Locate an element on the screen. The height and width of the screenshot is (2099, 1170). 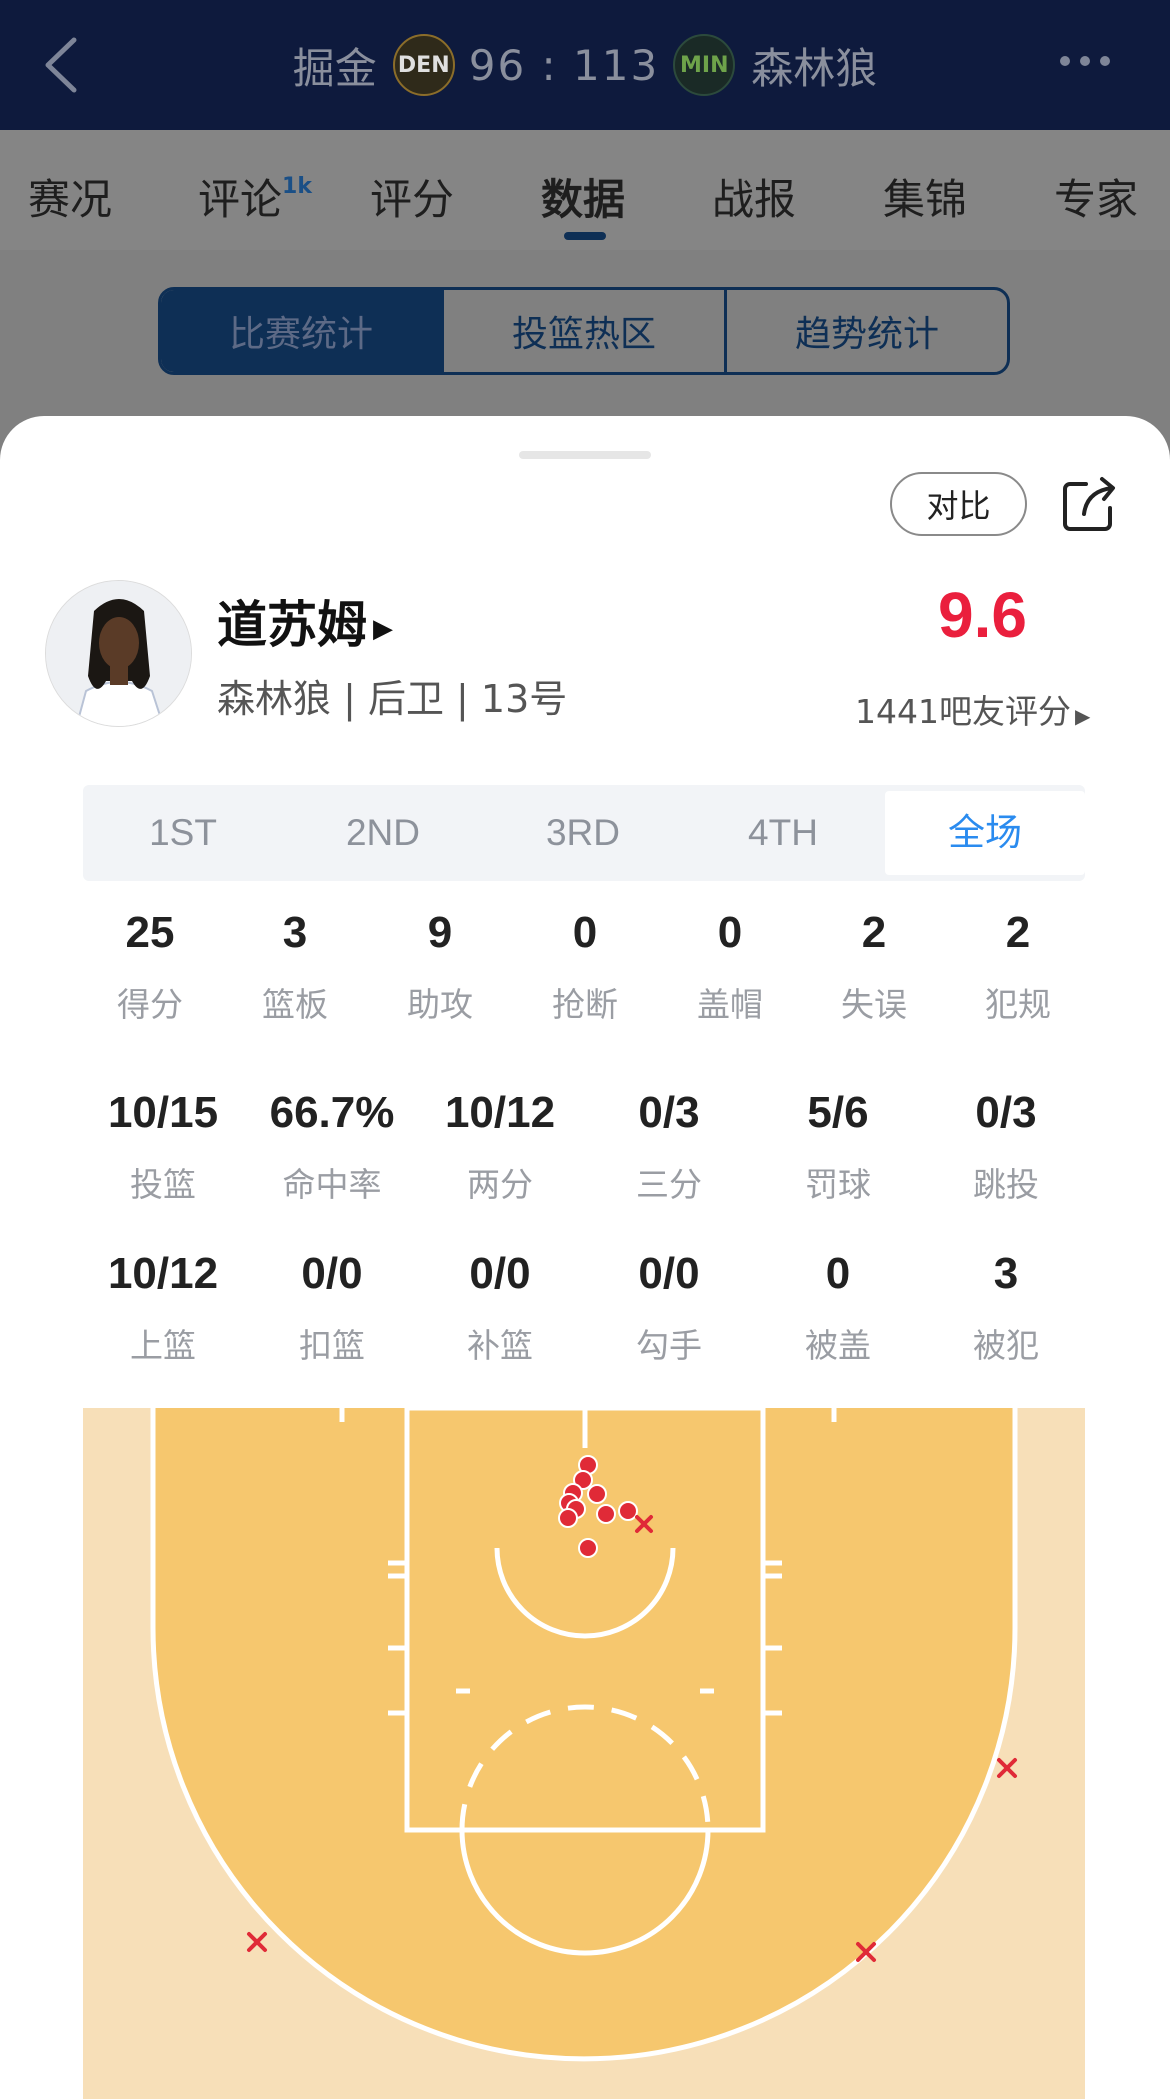
player-rating: 9.6 is located at coordinates (982, 615).